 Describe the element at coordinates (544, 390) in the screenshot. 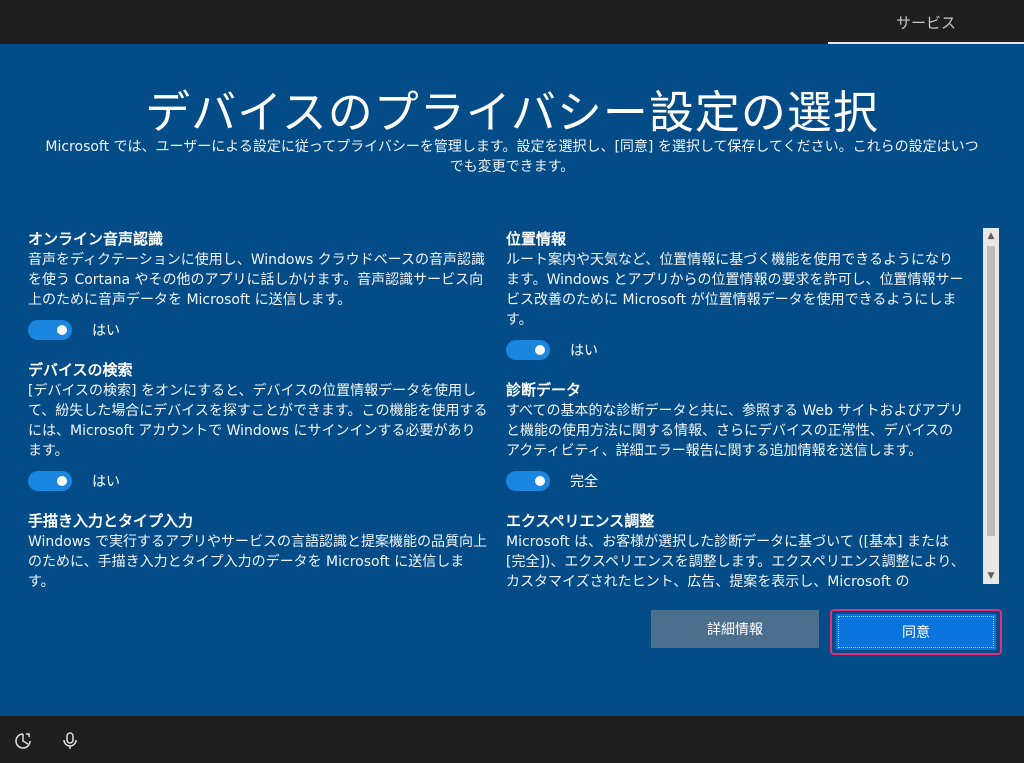

I see `section-title: 診断データ` at that location.